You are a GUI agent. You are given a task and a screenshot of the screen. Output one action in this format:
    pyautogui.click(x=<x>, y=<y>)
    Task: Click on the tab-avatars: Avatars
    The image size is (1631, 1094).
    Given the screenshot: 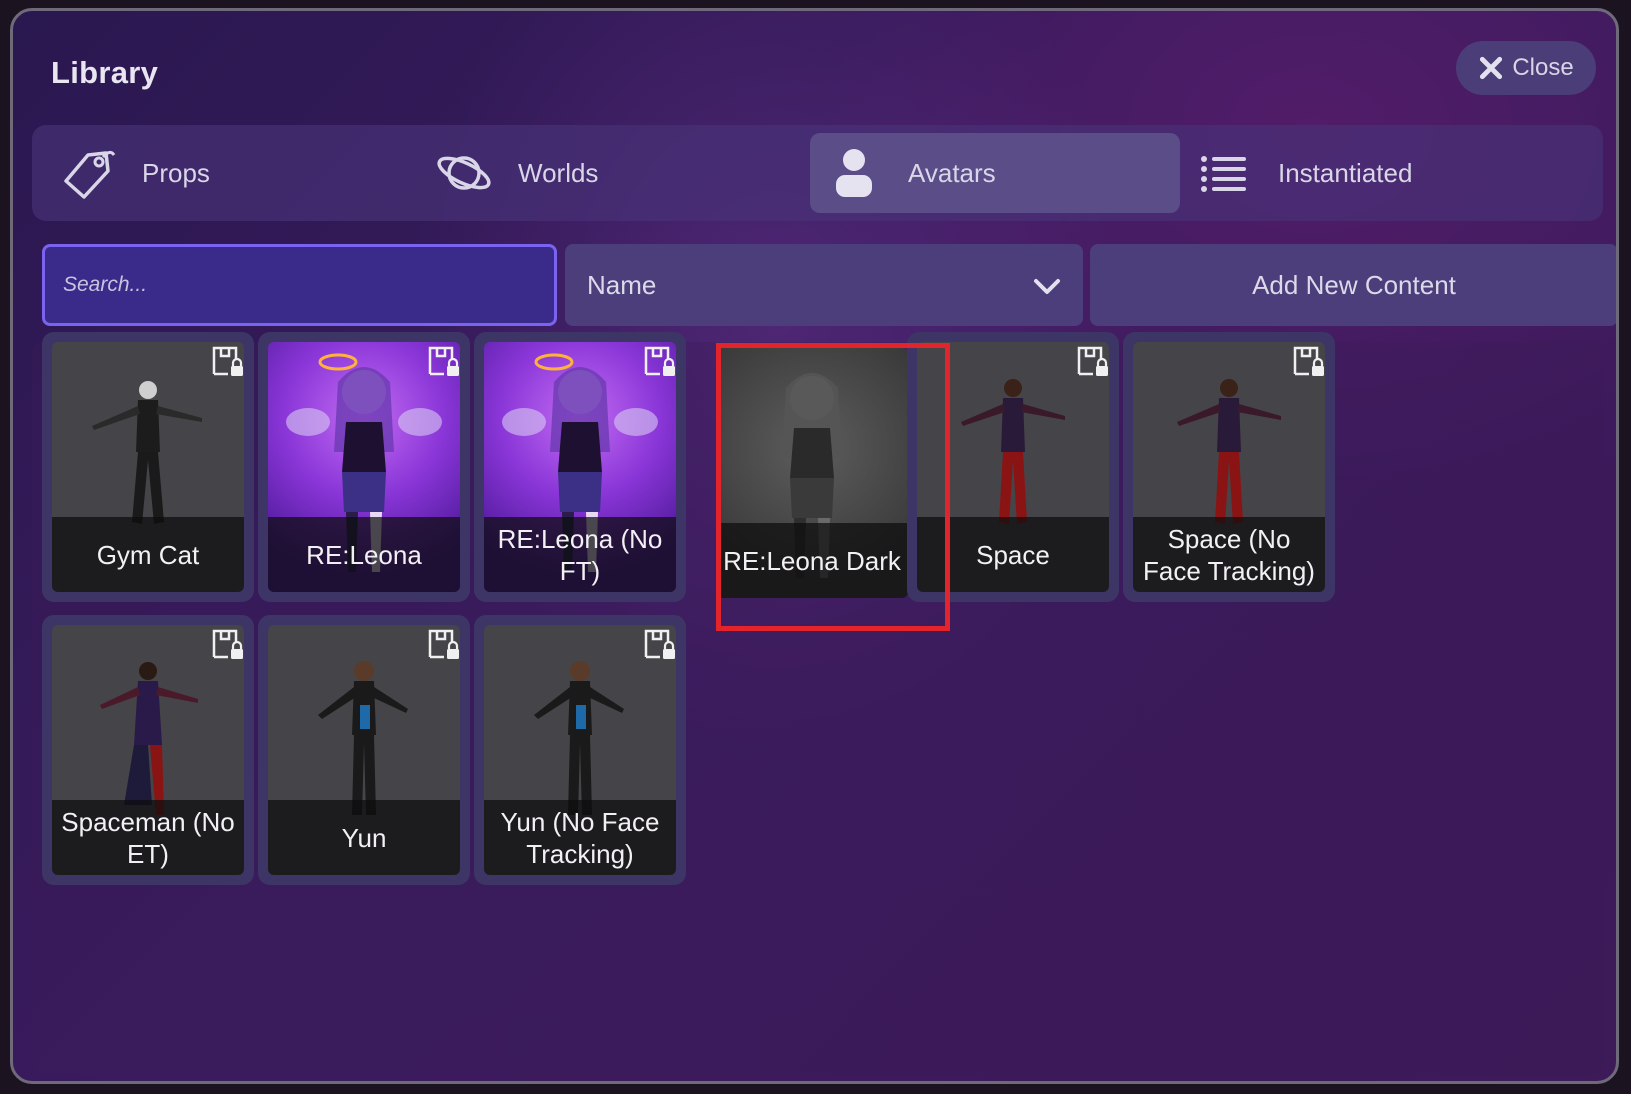 What is the action you would take?
    pyautogui.click(x=995, y=173)
    